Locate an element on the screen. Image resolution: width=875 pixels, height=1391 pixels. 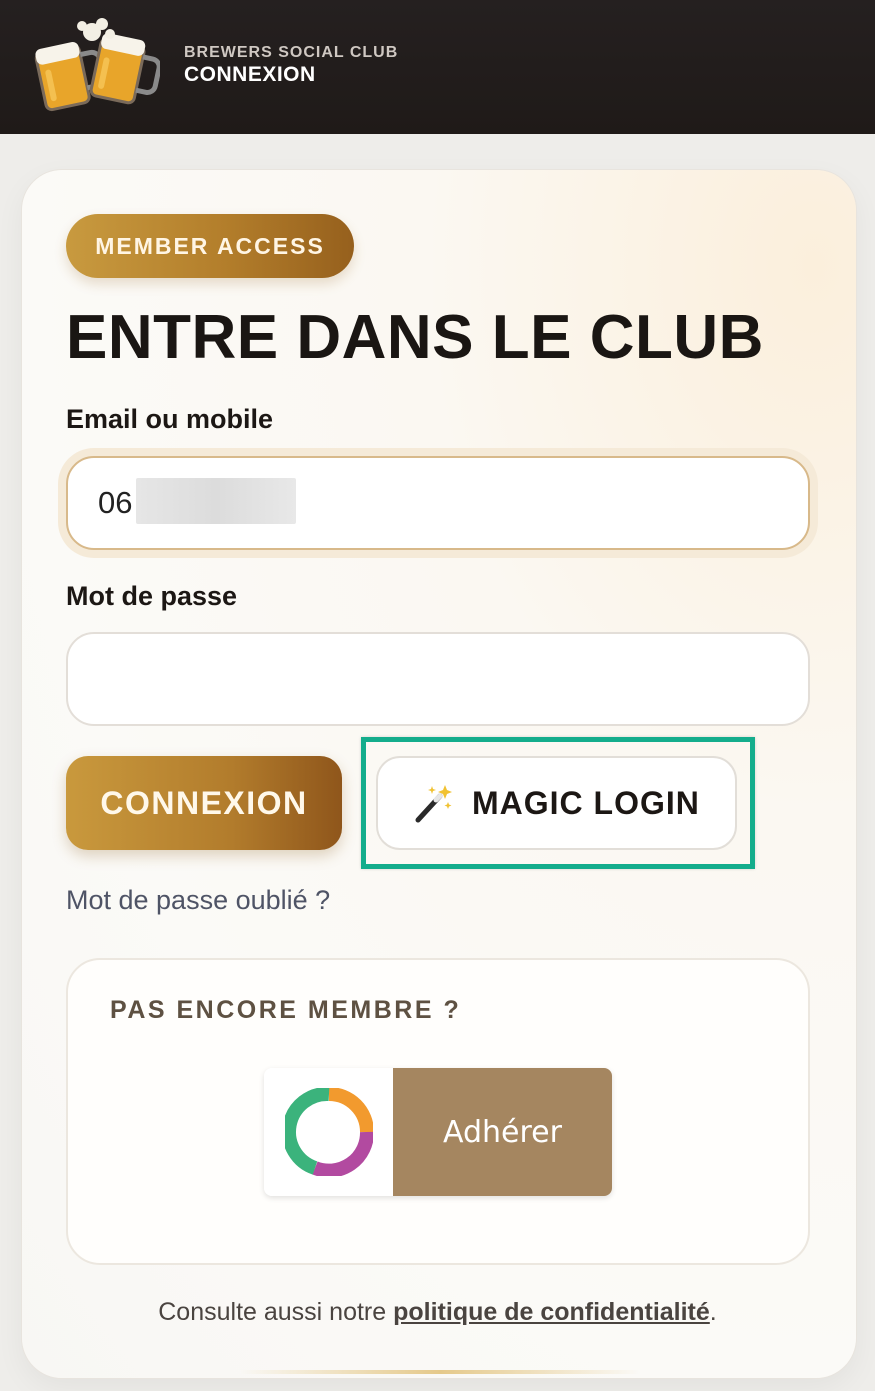
redacted-blur is located at coordinates (216, 501).